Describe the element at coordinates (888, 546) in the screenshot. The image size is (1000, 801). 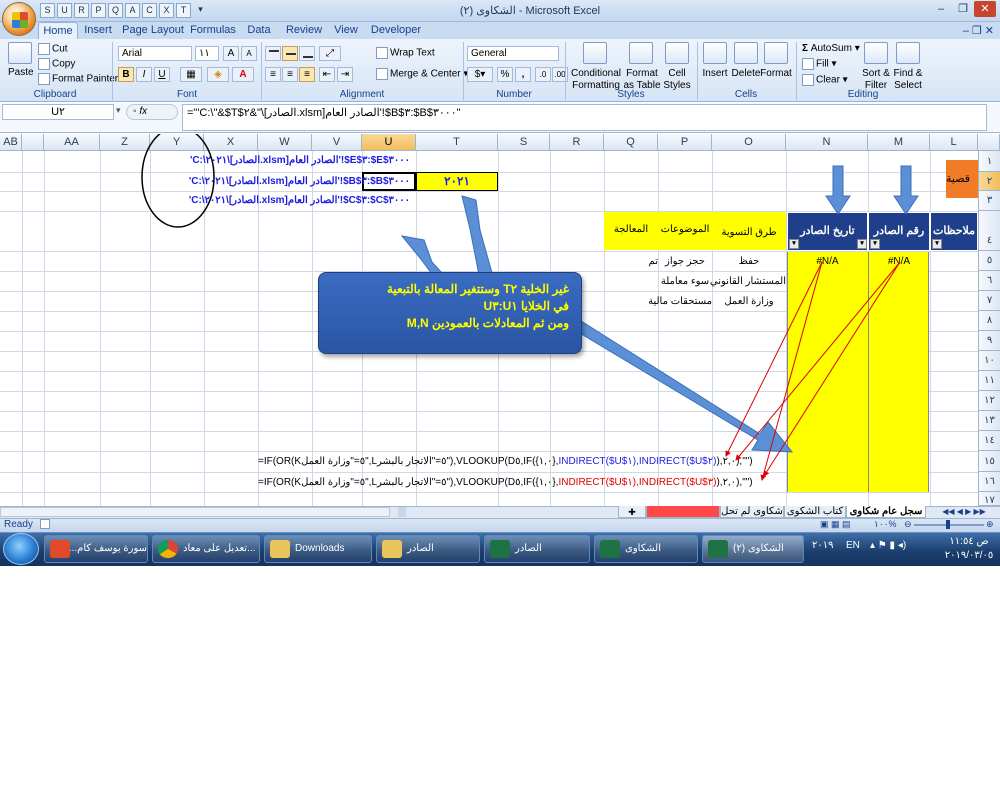
I see `tray-icons: ▴ ⚑ ▮ ◂)` at that location.